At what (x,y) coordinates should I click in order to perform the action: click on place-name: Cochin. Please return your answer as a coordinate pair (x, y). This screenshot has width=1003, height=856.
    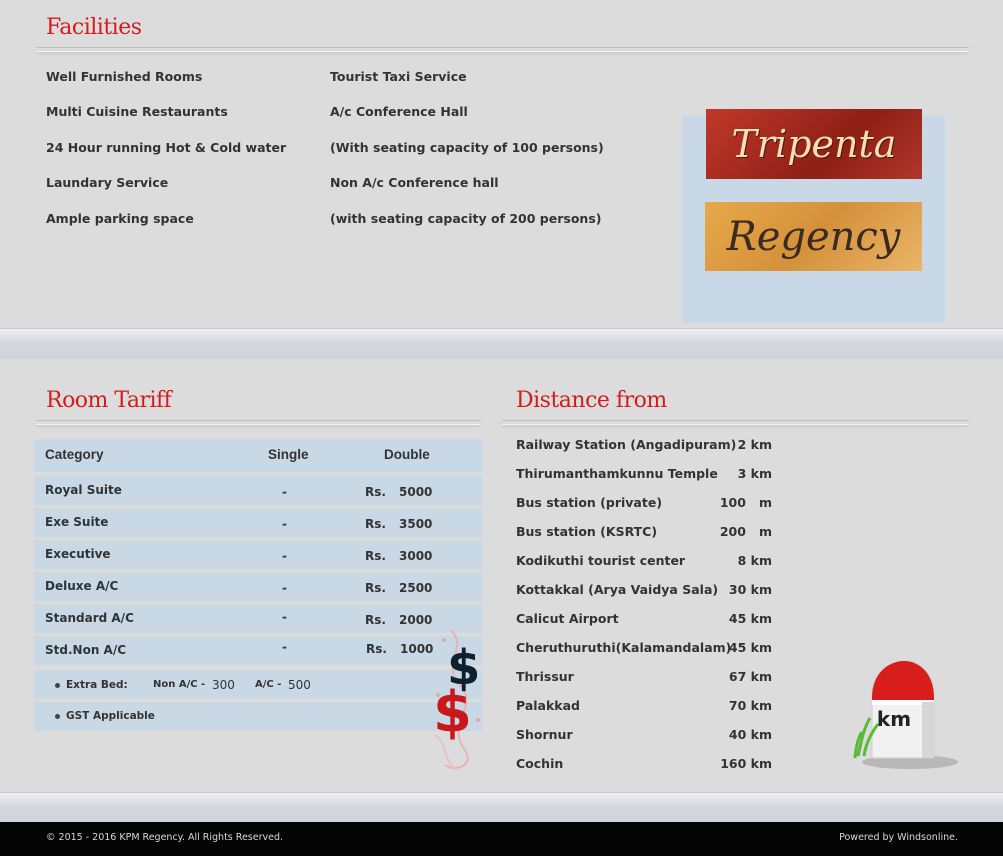
    Looking at the image, I should click on (540, 763).